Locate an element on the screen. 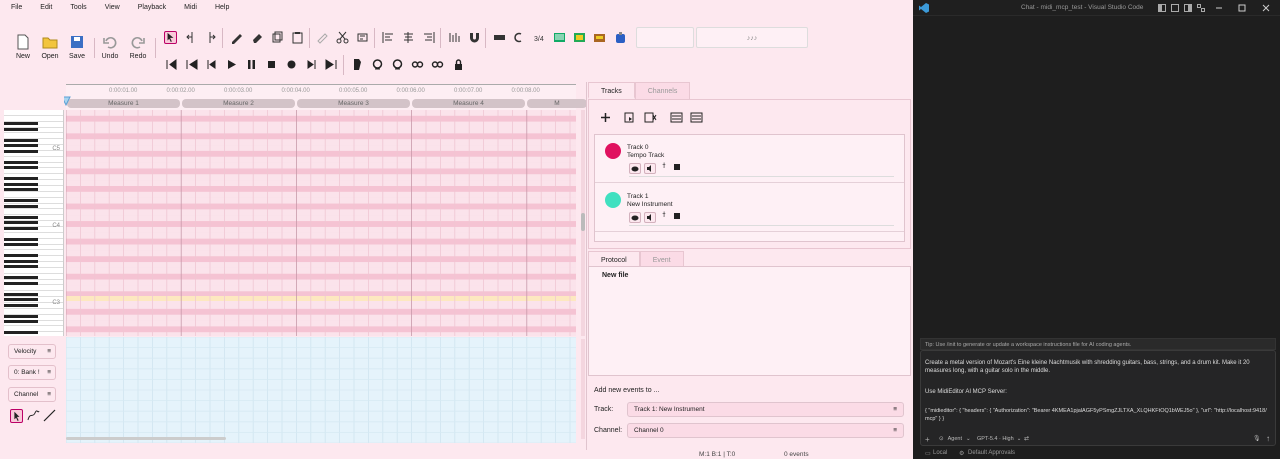  measure-label: M is located at coordinates (557, 103).